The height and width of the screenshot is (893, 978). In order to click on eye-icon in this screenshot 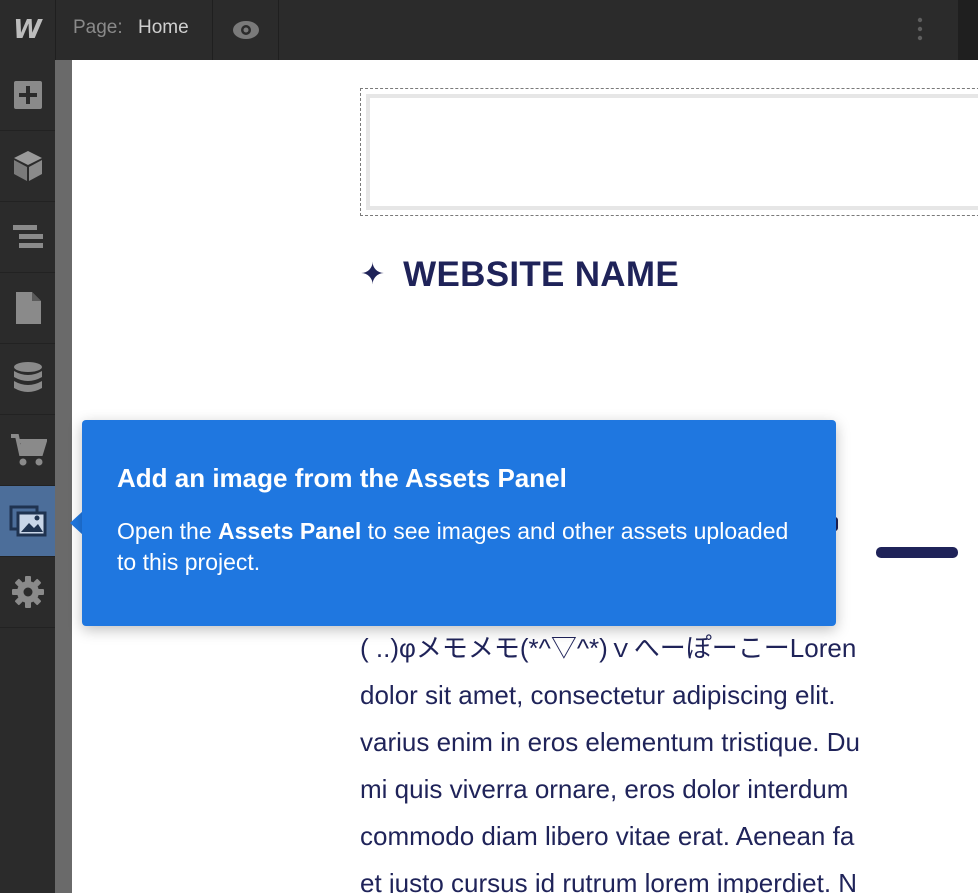, I will do `click(246, 30)`.